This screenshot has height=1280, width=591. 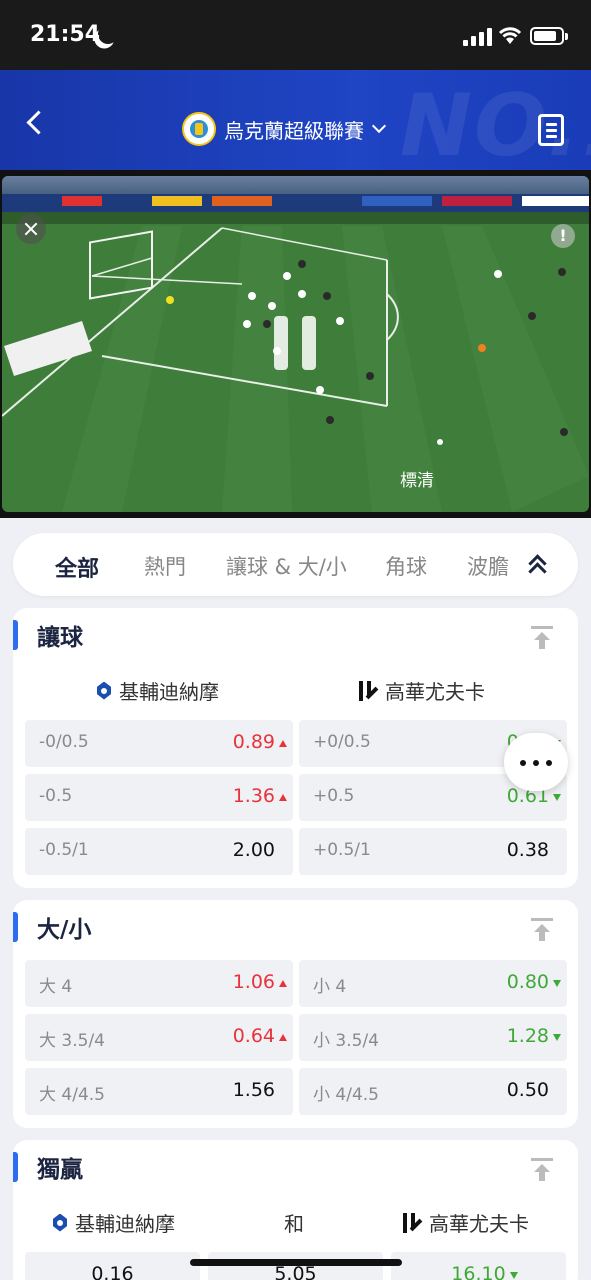 I want to click on odds-cell: 小 3.5/4 1.28, so click(x=433, y=1037).